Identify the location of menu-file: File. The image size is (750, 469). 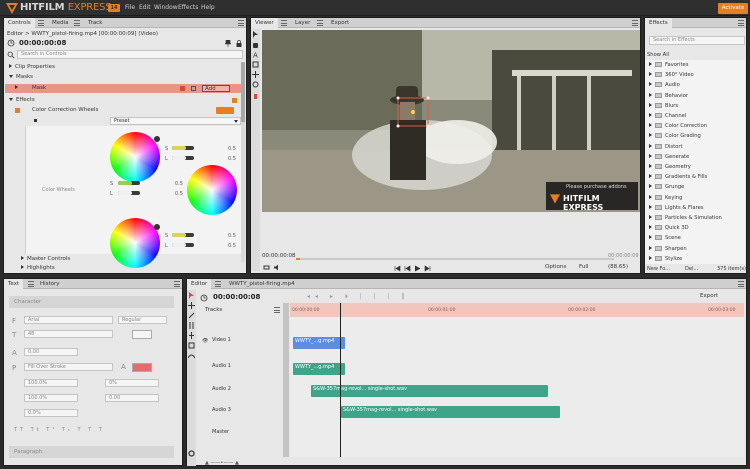
(130, 7).